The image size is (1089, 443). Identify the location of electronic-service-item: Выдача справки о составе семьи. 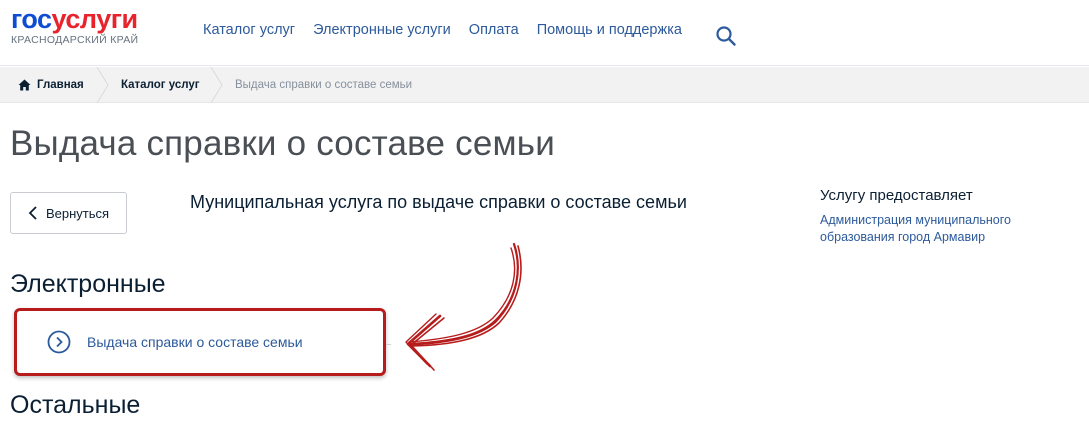
(200, 342).